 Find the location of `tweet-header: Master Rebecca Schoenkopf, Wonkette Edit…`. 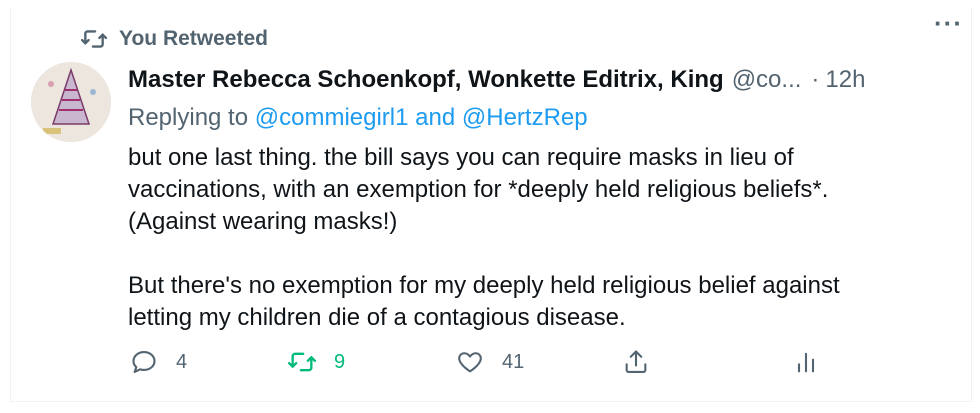

tweet-header: Master Rebecca Schoenkopf, Wonkette Edit… is located at coordinates (548, 80).